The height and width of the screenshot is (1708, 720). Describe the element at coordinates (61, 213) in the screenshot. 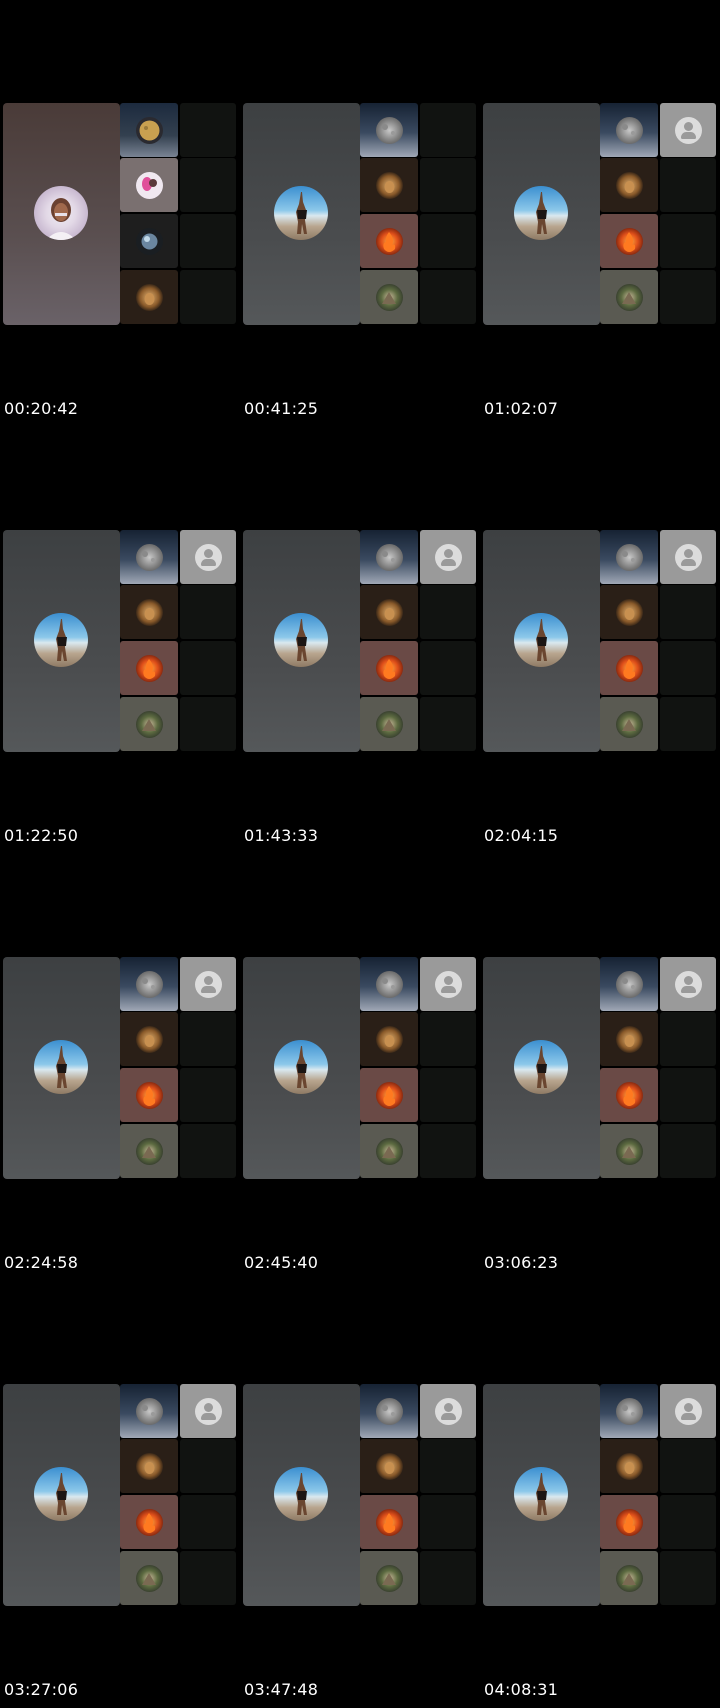

I see `profile-avatar-icon` at that location.